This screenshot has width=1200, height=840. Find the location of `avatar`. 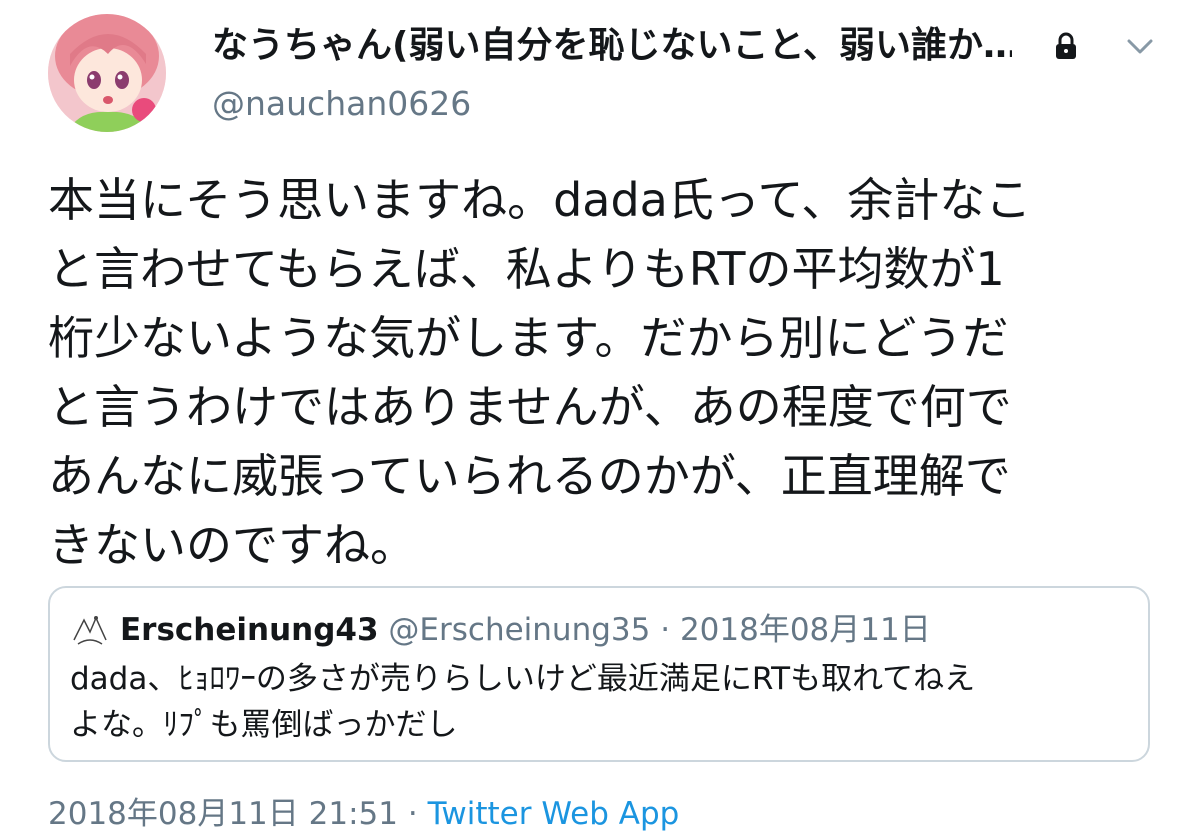

avatar is located at coordinates (107, 73).